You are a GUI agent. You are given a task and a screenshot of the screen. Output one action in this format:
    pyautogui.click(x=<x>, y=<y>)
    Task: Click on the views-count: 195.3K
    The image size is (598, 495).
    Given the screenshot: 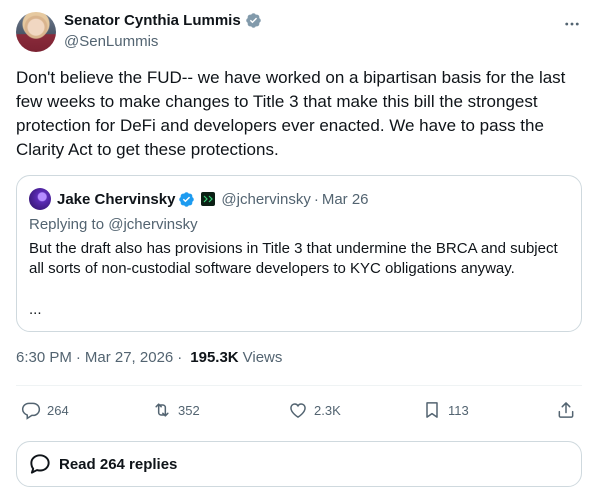 What is the action you would take?
    pyautogui.click(x=214, y=357)
    